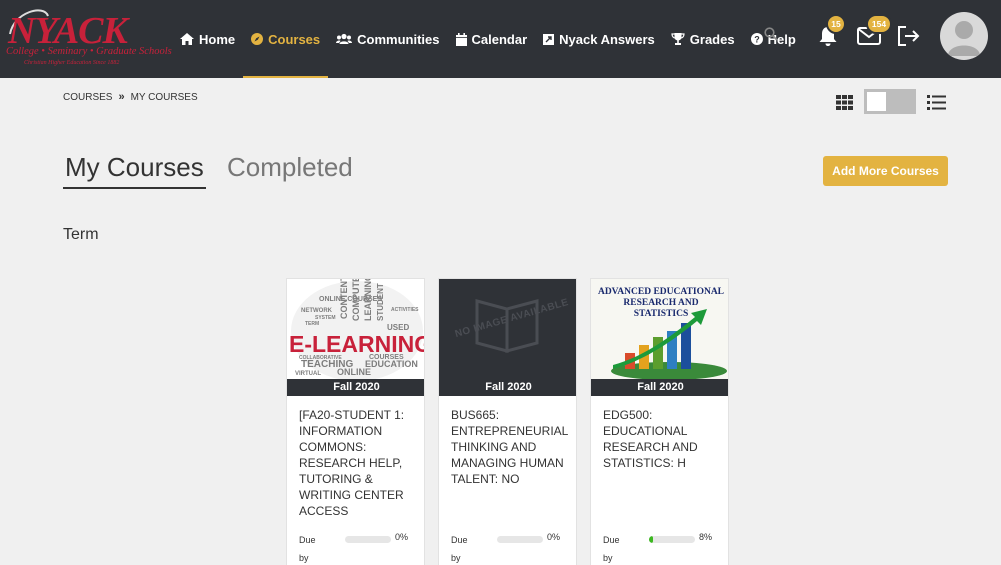  What do you see at coordinates (356, 300) in the screenshot?
I see `svg-text: COMPUTER` at bounding box center [356, 300].